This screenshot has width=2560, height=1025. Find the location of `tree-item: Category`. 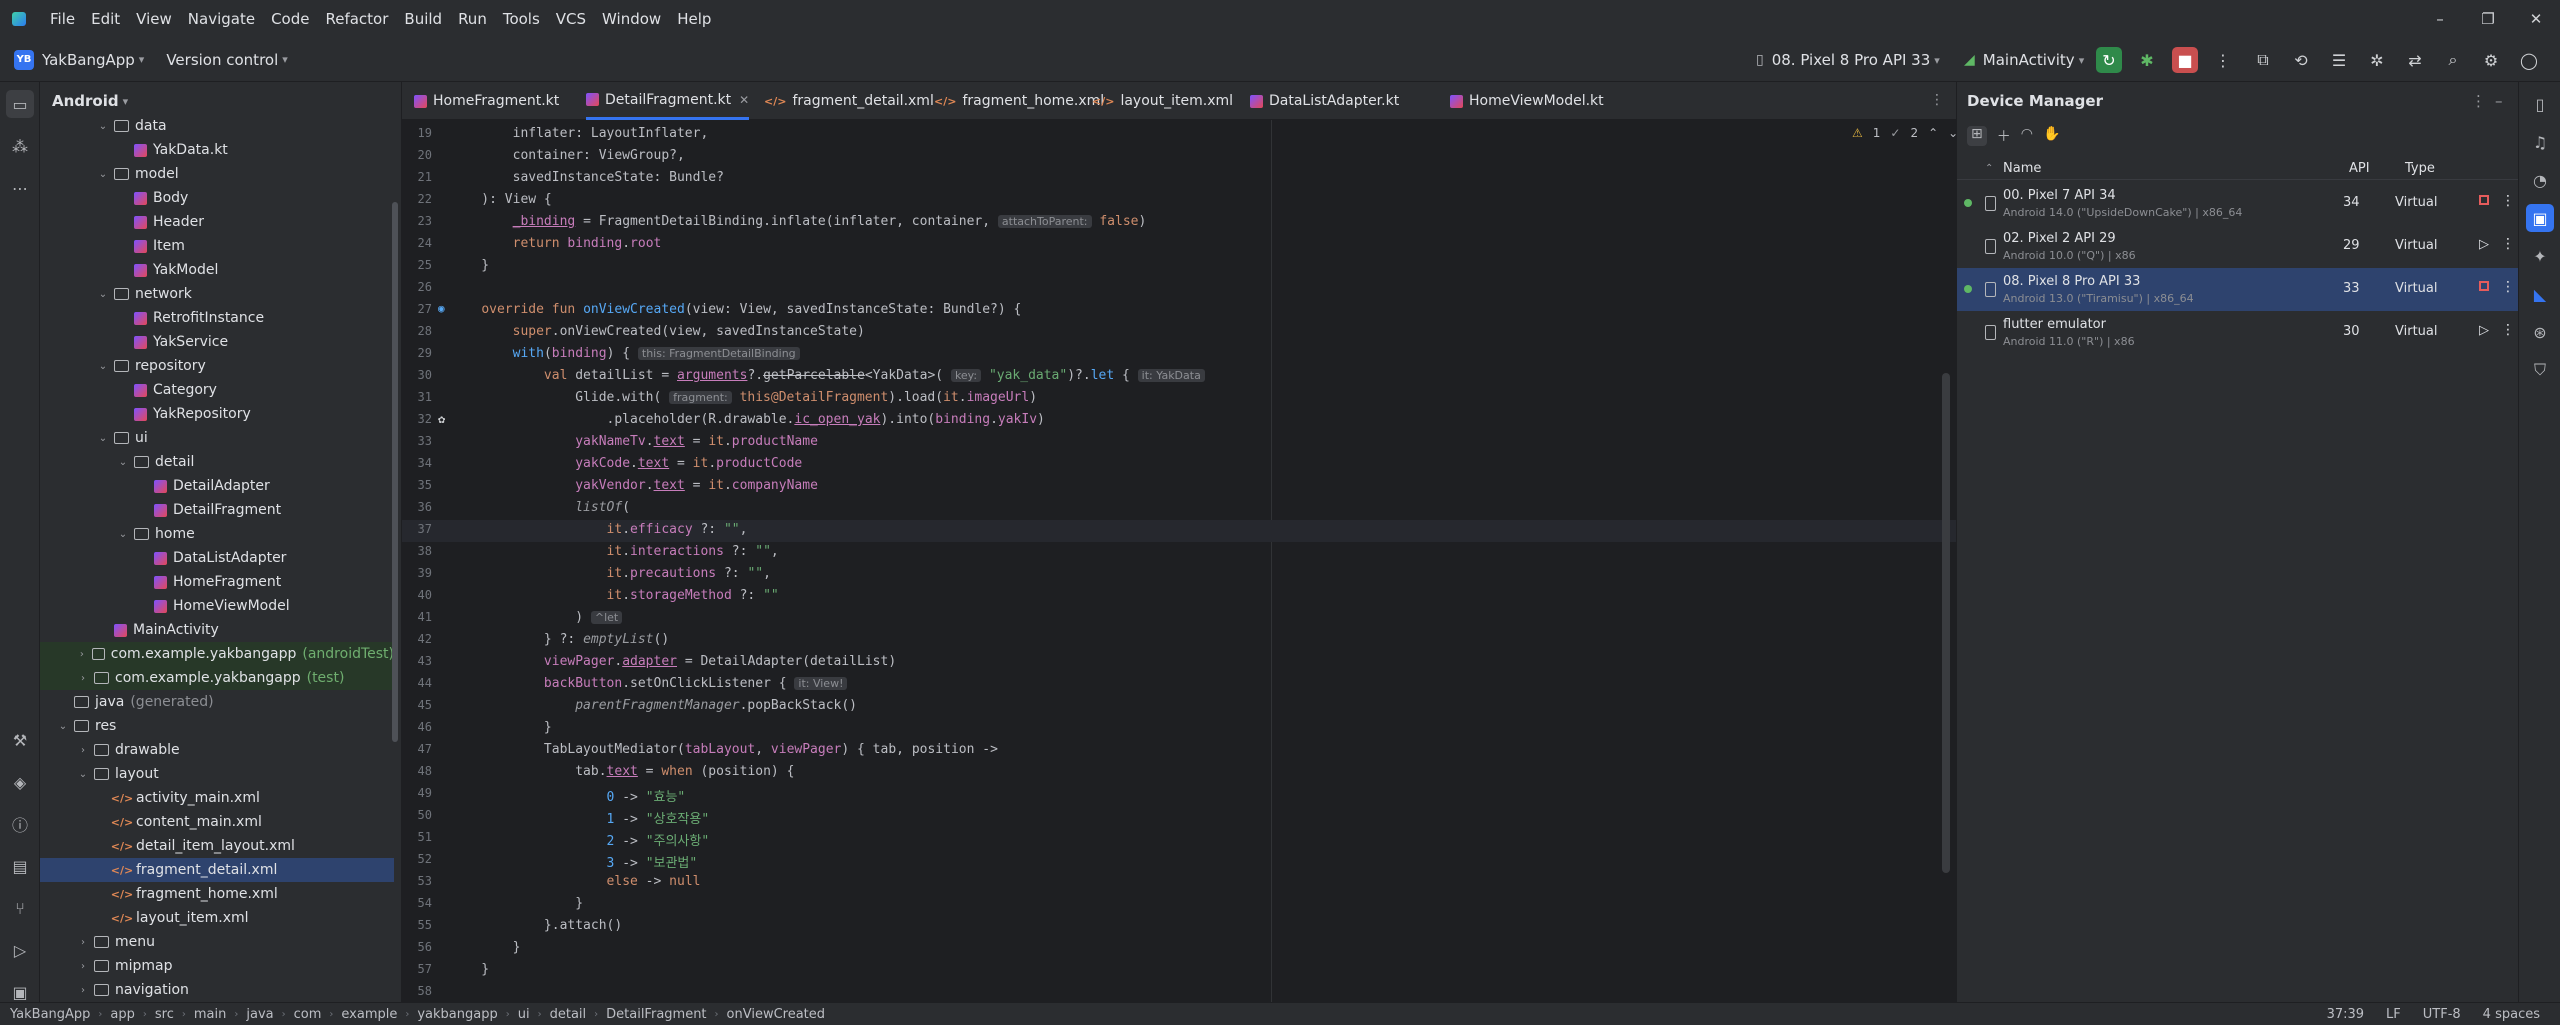

tree-item: Category is located at coordinates (217, 390).